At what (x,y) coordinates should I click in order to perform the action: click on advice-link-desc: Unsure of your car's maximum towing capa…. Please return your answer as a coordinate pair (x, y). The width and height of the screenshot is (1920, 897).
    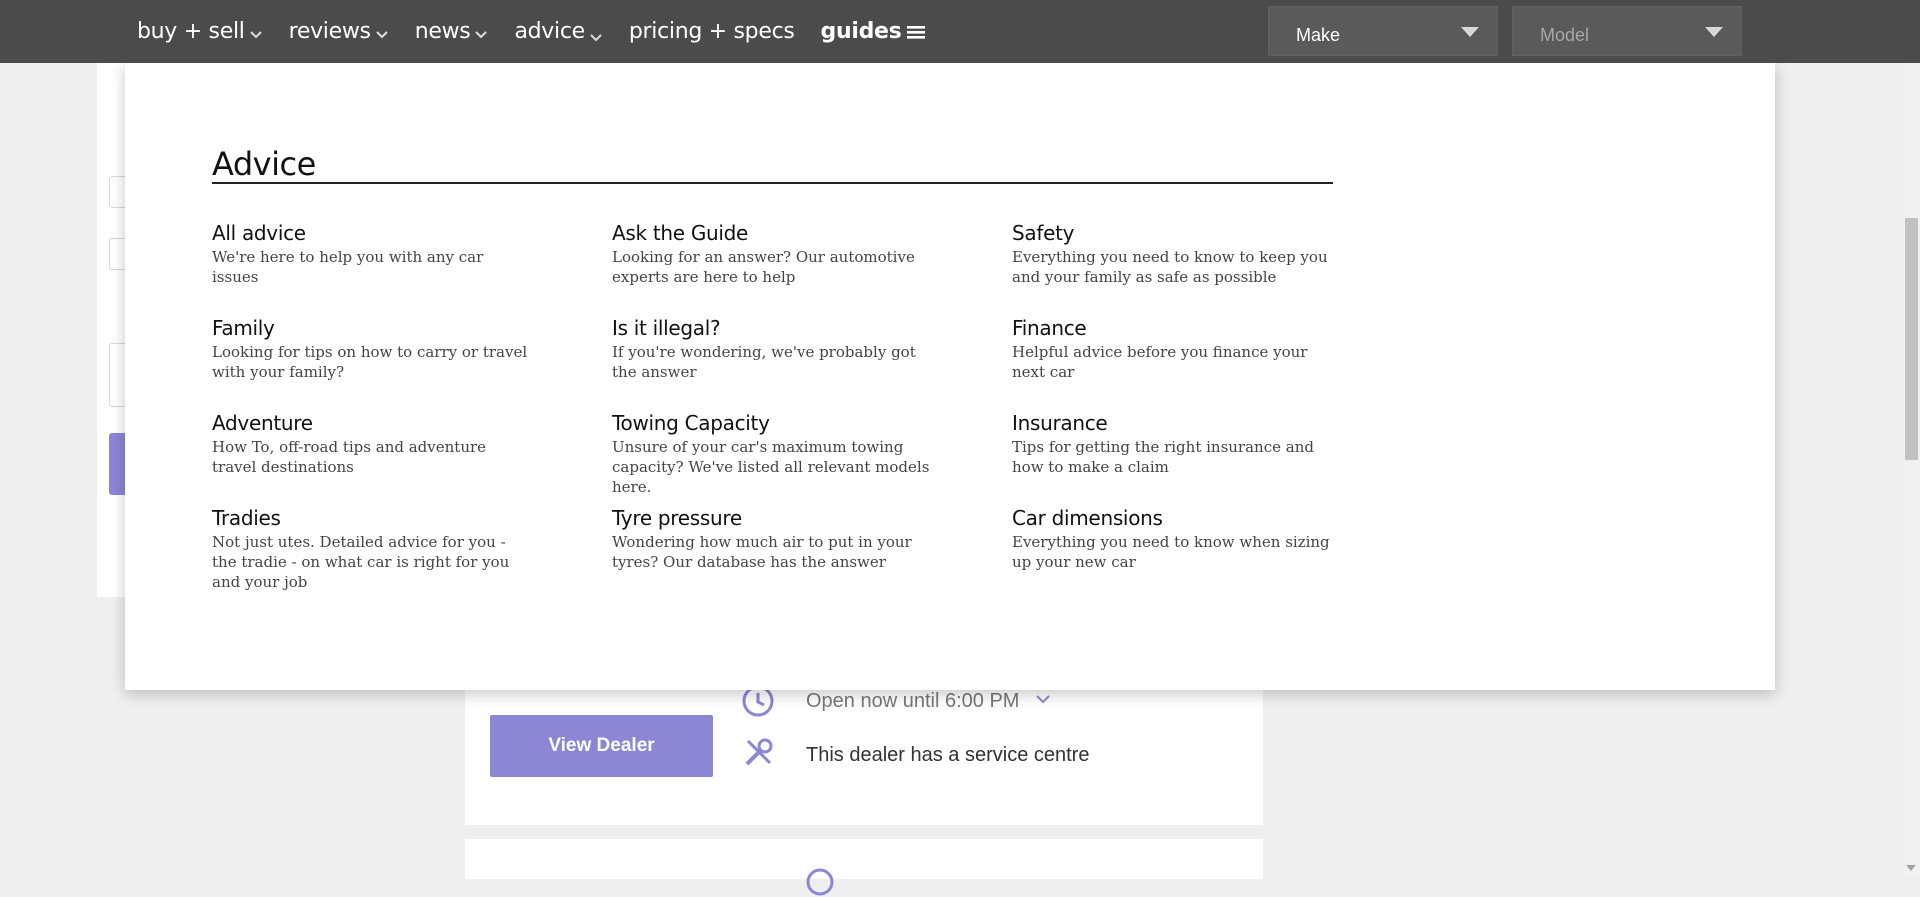
    Looking at the image, I should click on (771, 467).